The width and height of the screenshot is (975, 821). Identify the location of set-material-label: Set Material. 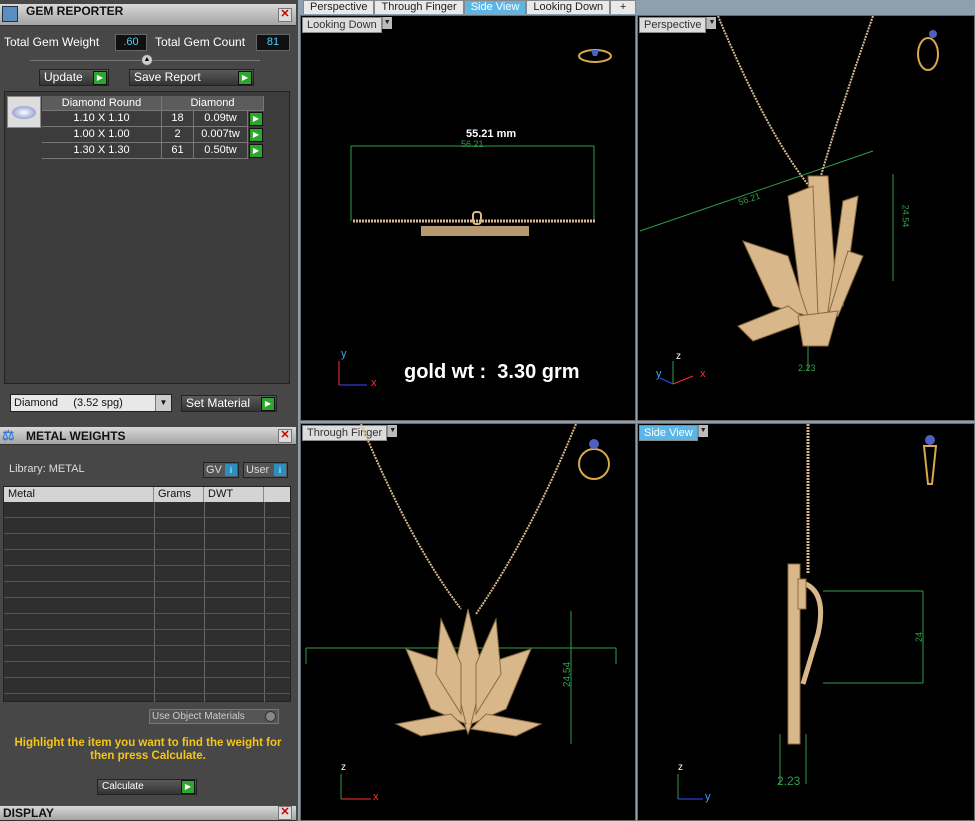
(218, 403).